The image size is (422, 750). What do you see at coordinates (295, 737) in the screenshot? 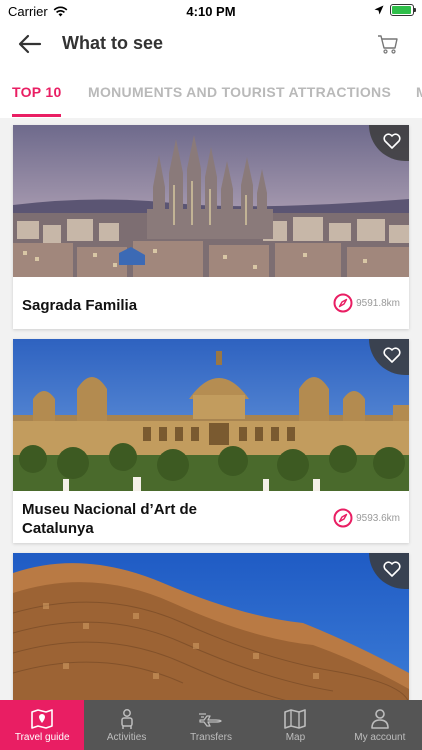
I see `tab-label: Map` at bounding box center [295, 737].